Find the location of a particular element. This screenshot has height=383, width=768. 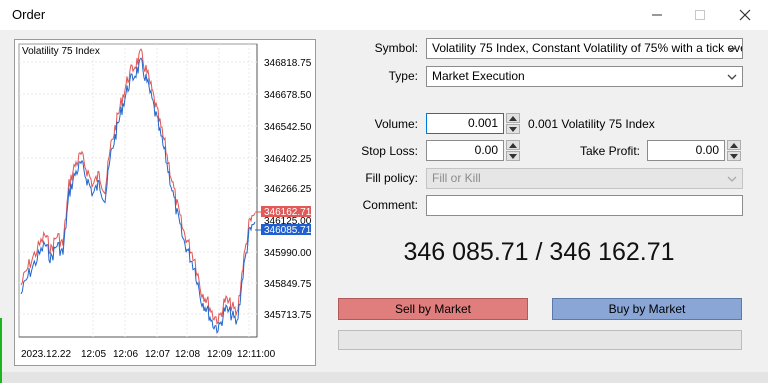

status-bar is located at coordinates (540, 340).